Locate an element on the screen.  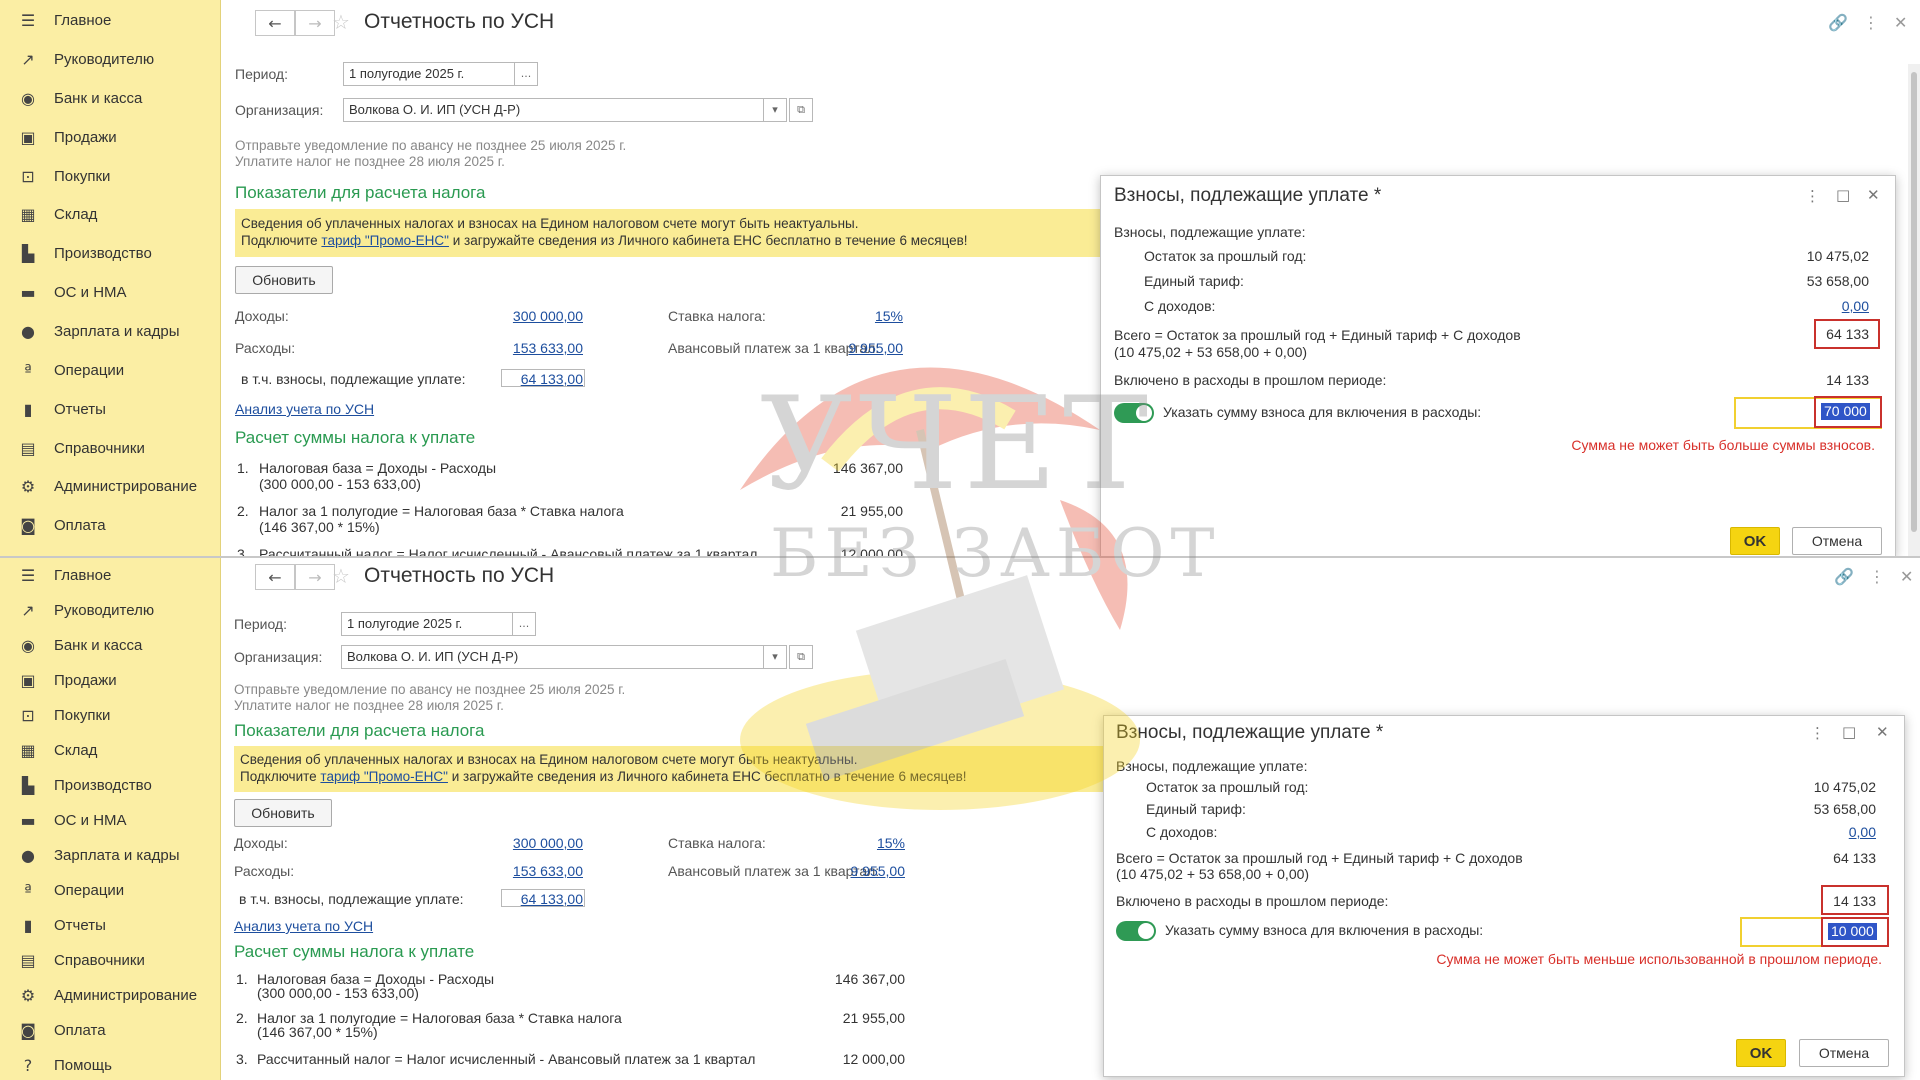
calc-3-result: 12 000,00 is located at coordinates (873, 1059).